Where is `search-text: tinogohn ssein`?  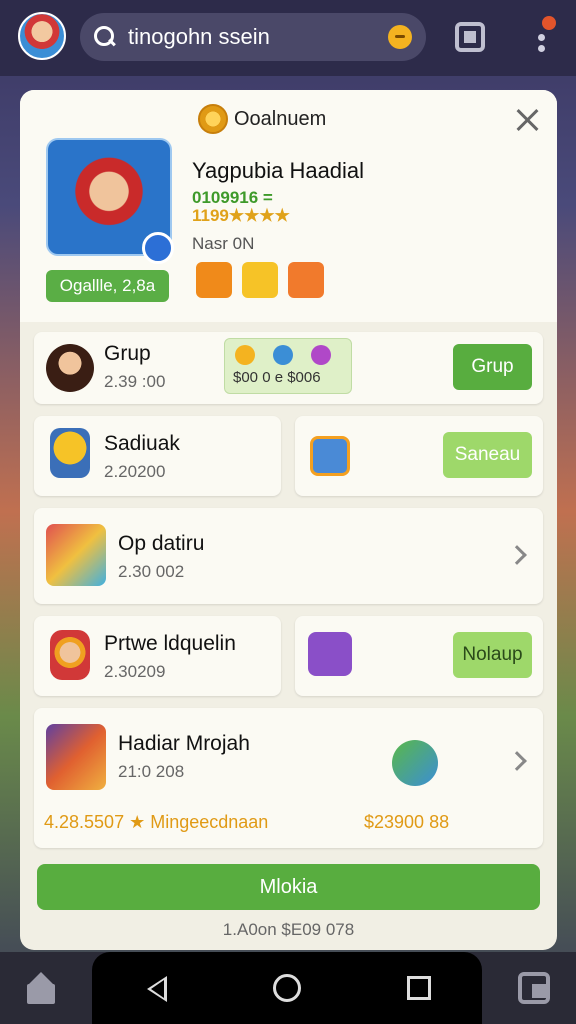 search-text: tinogohn ssein is located at coordinates (258, 37).